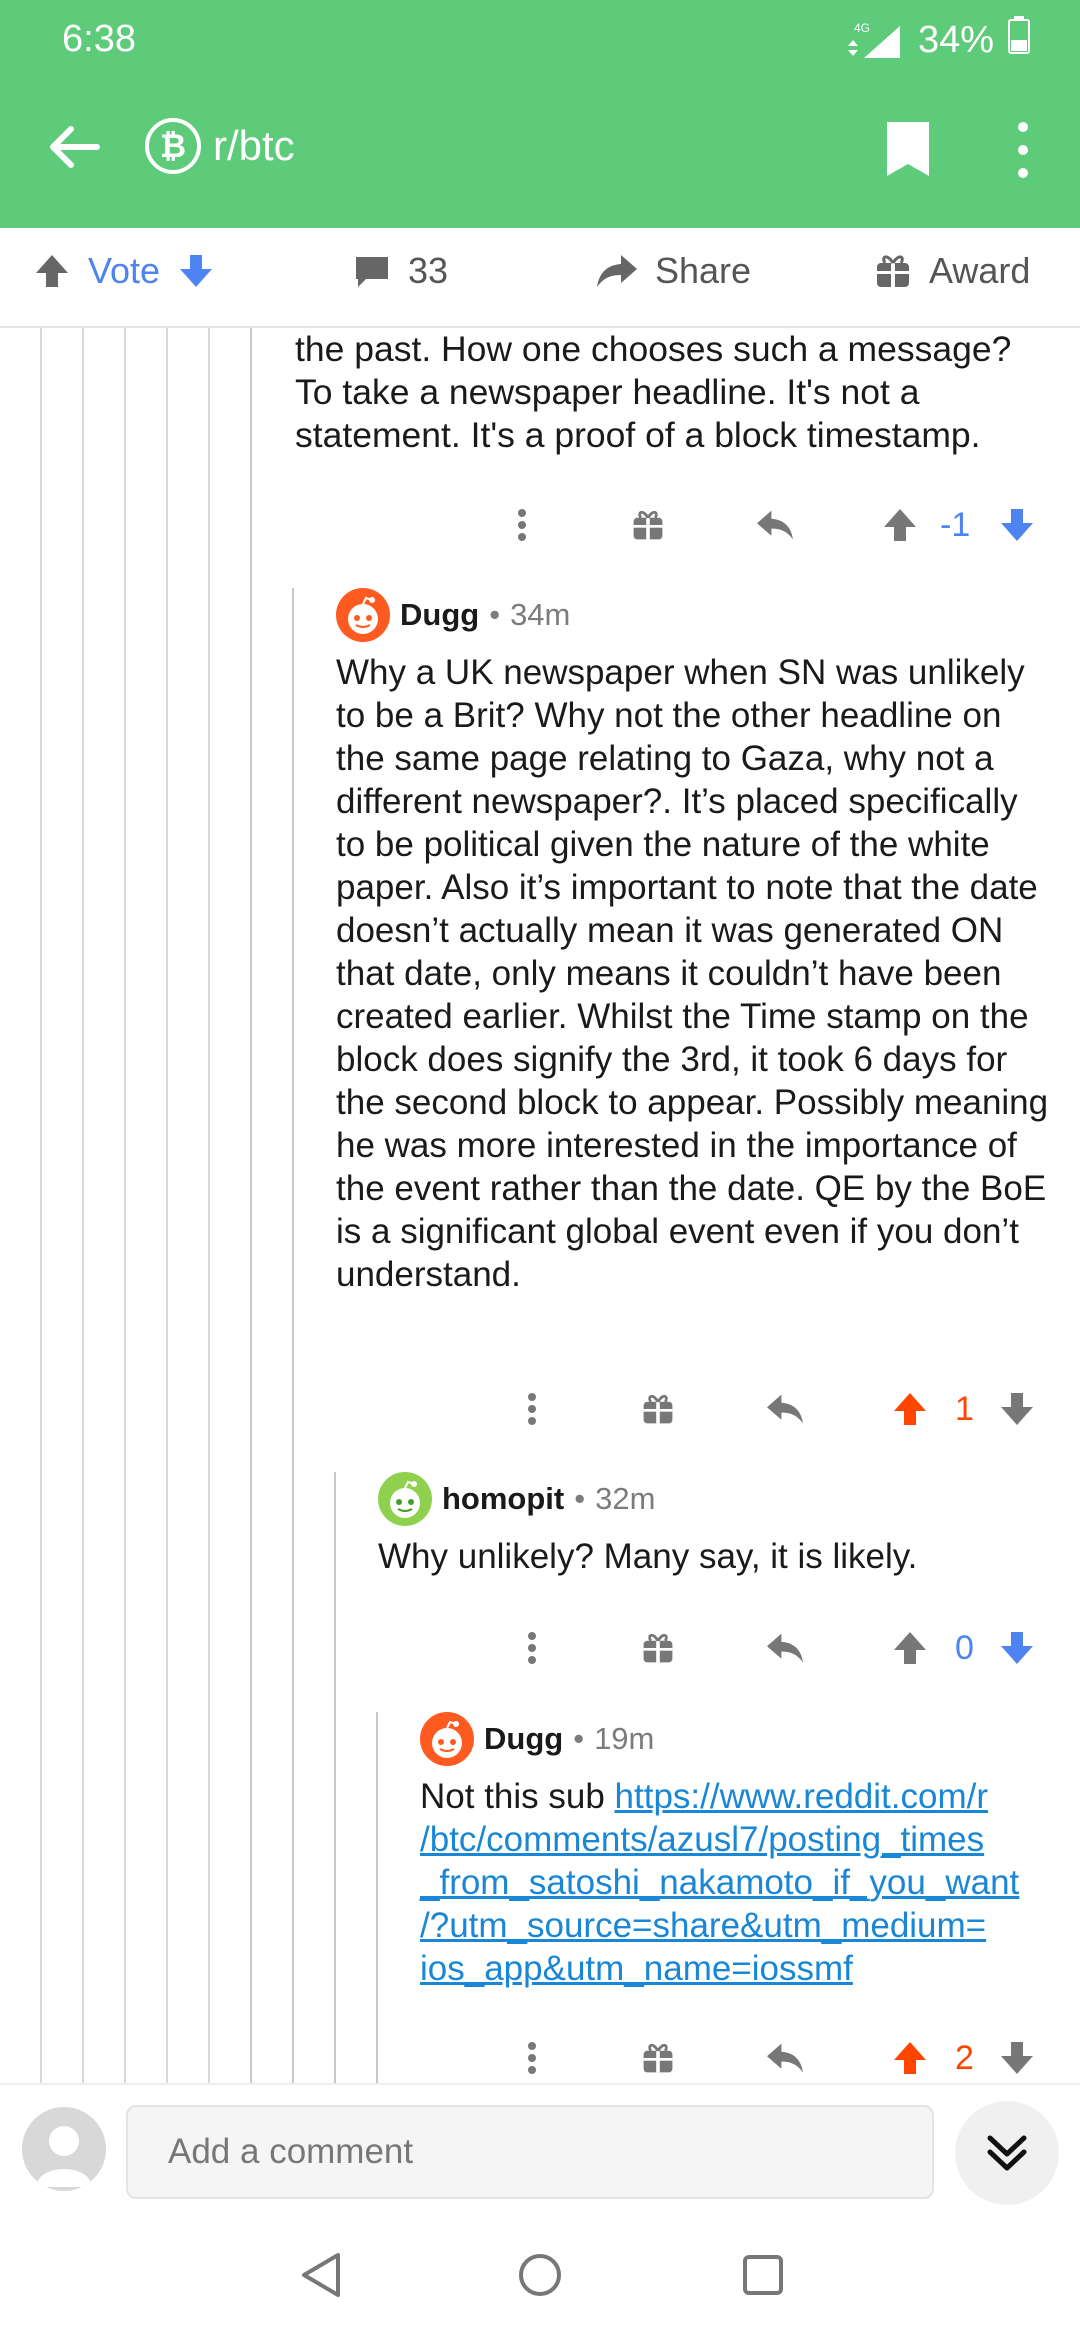 Image resolution: width=1080 pixels, height=2340 pixels. Describe the element at coordinates (428, 270) in the screenshot. I see `comment-count: 33` at that location.